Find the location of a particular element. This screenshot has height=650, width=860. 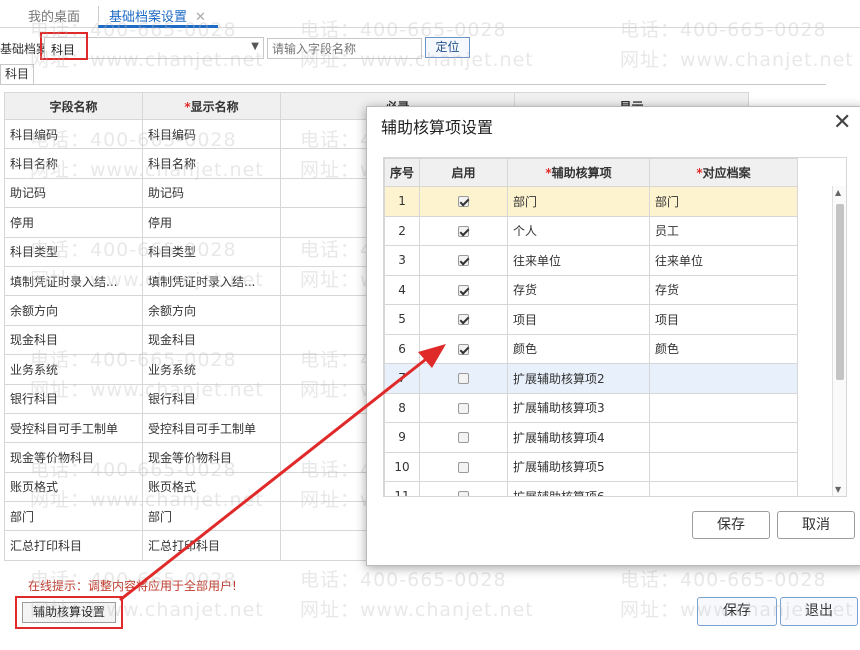

tab-my-desktop: 我的桌面 is located at coordinates (54, 15).